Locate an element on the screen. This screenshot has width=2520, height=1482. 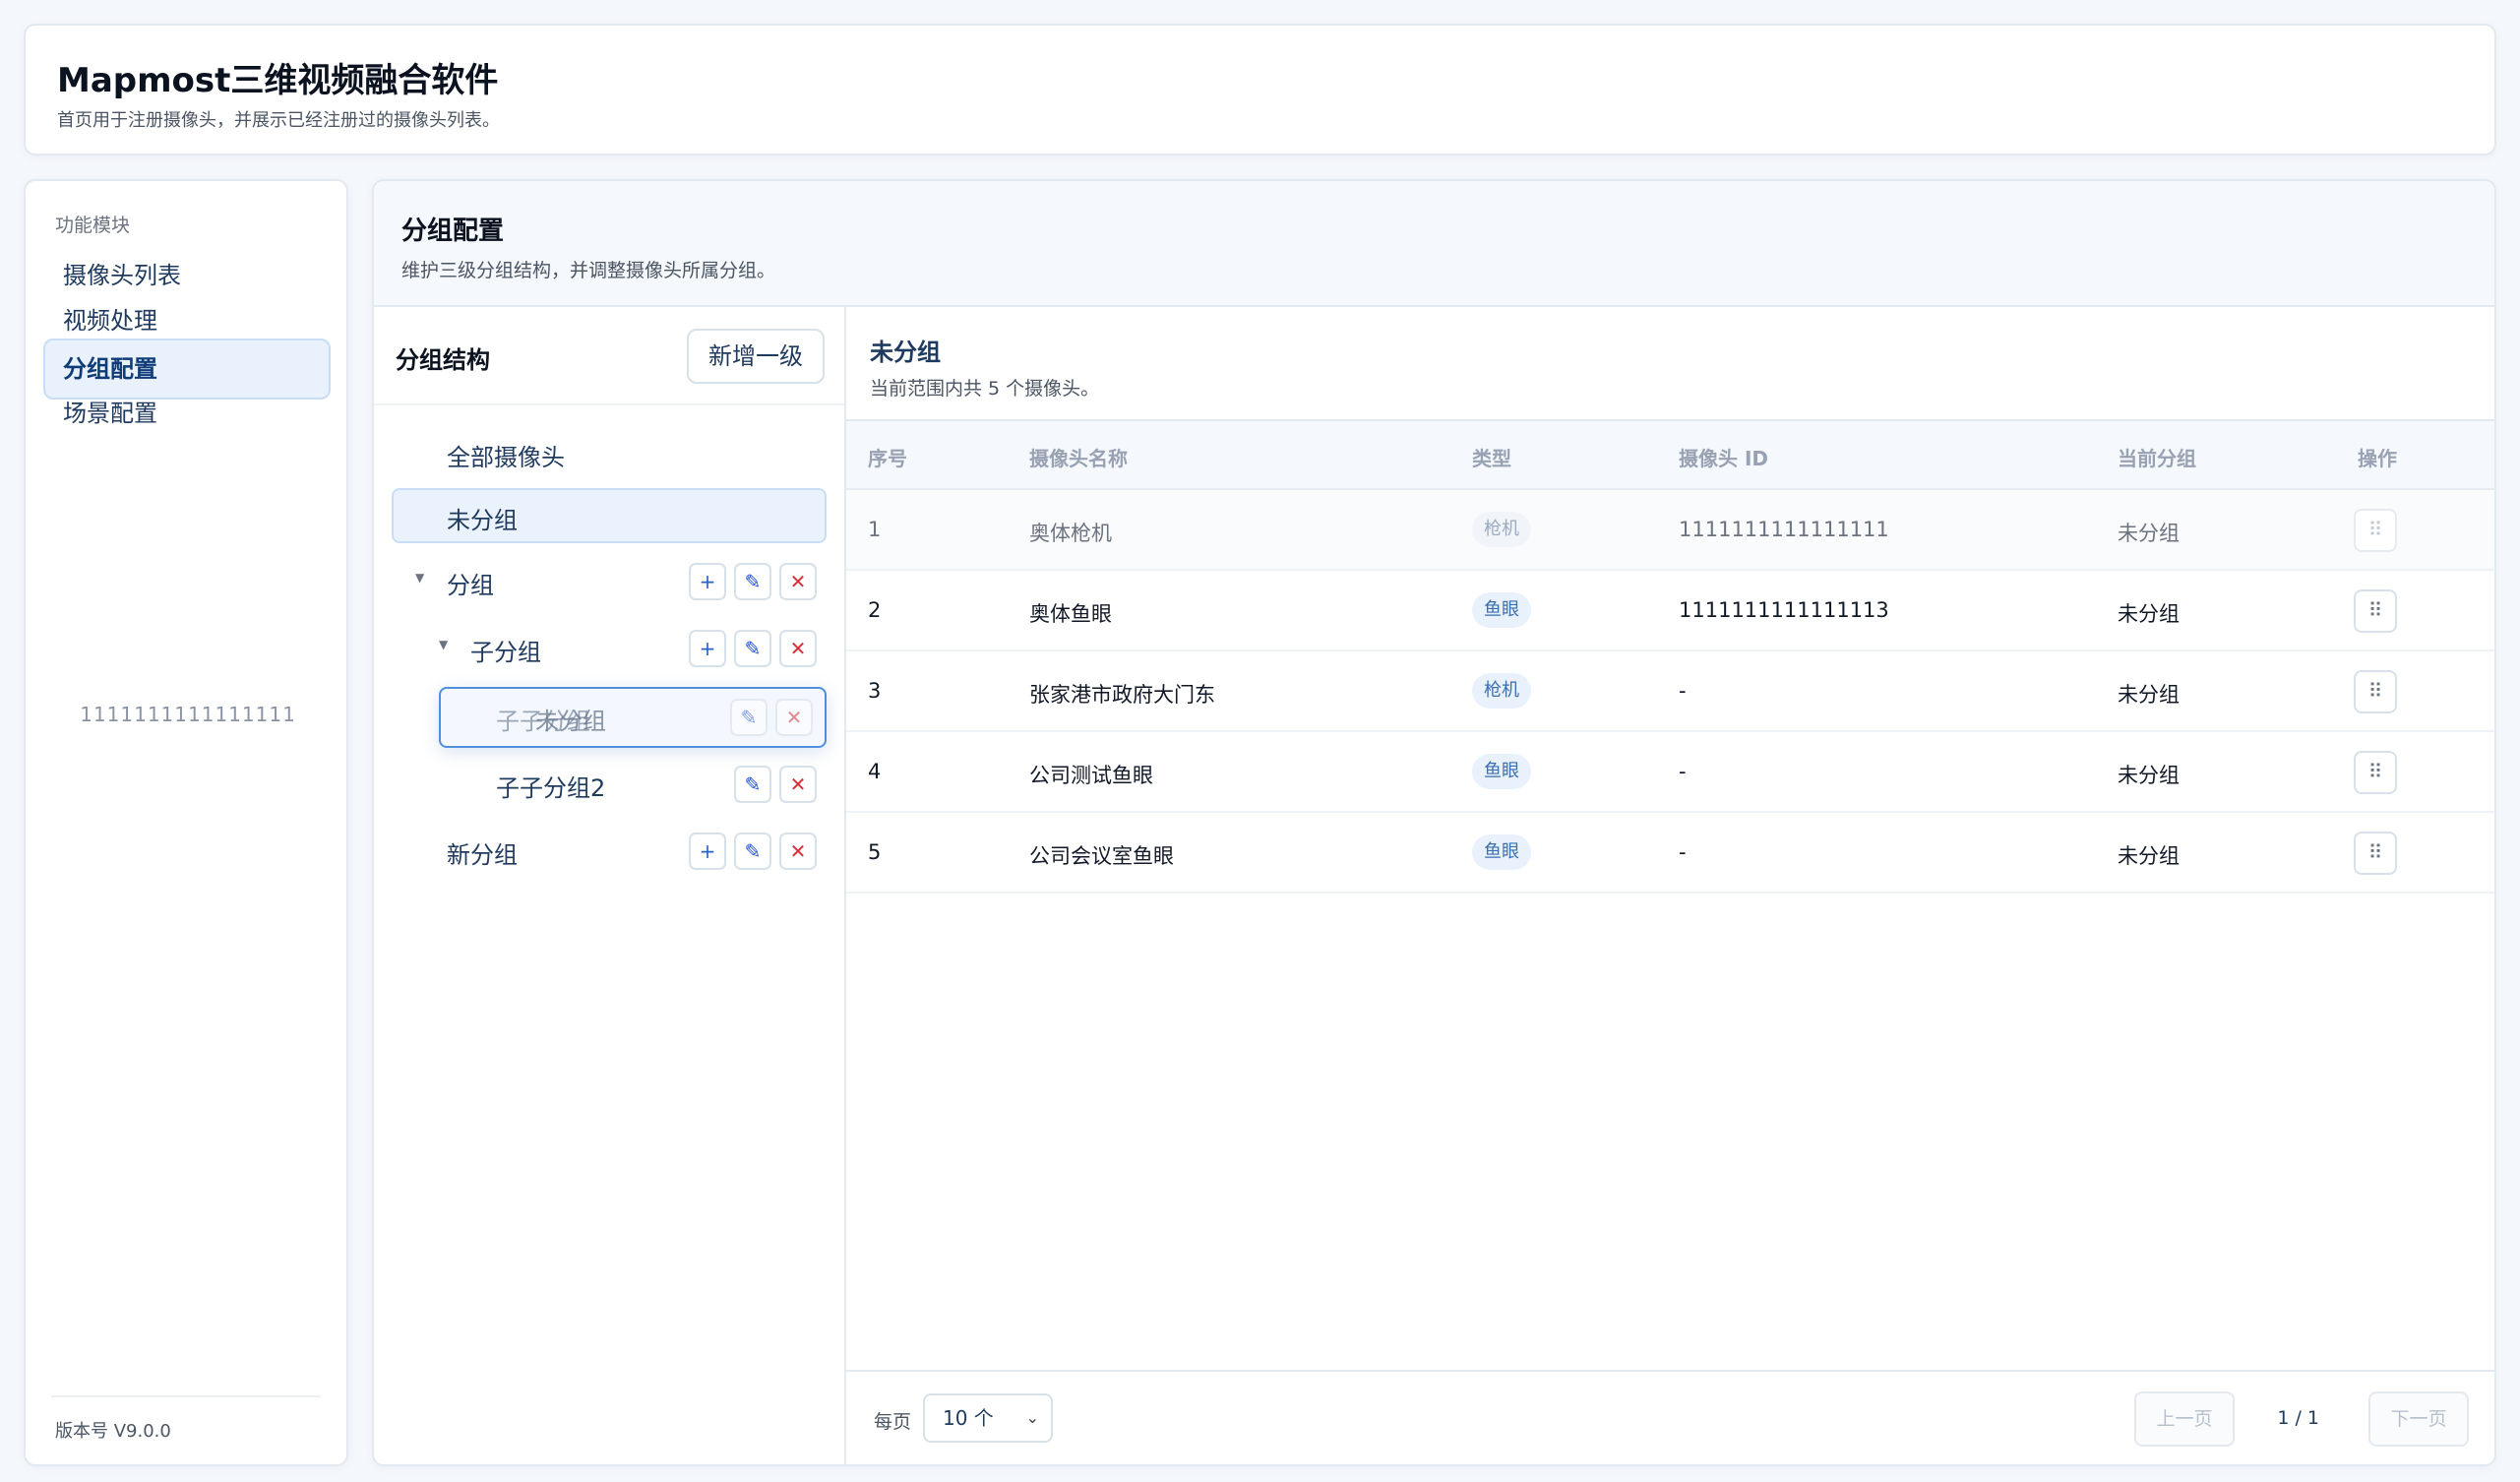
column-header-name: 摄像头名称 is located at coordinates (1078, 458).